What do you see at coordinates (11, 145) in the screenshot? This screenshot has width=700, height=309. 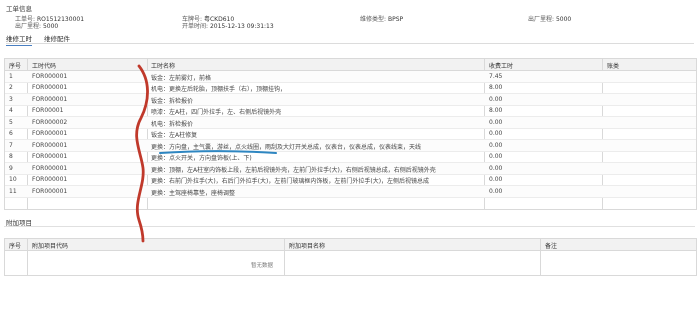 I see `row-number-cell: 7` at bounding box center [11, 145].